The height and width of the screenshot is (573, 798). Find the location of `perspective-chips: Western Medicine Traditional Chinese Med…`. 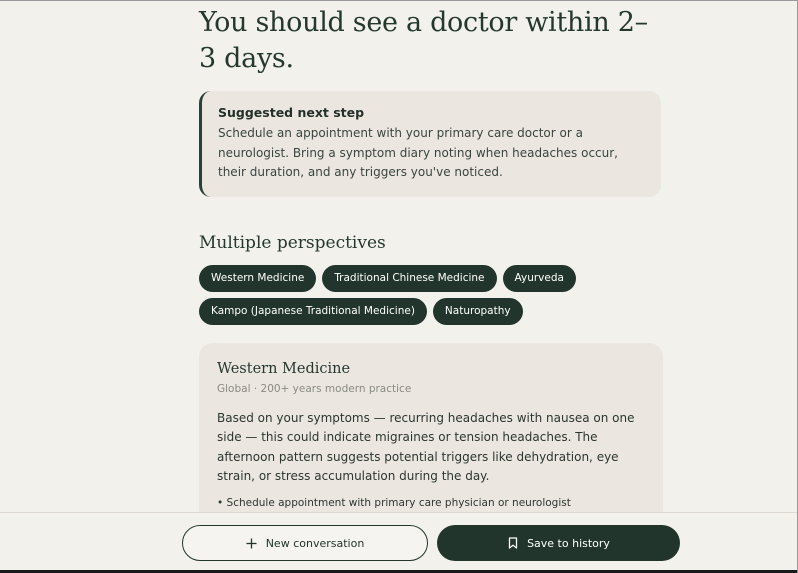

perspective-chips: Western Medicine Traditional Chinese Med… is located at coordinates (431, 294).